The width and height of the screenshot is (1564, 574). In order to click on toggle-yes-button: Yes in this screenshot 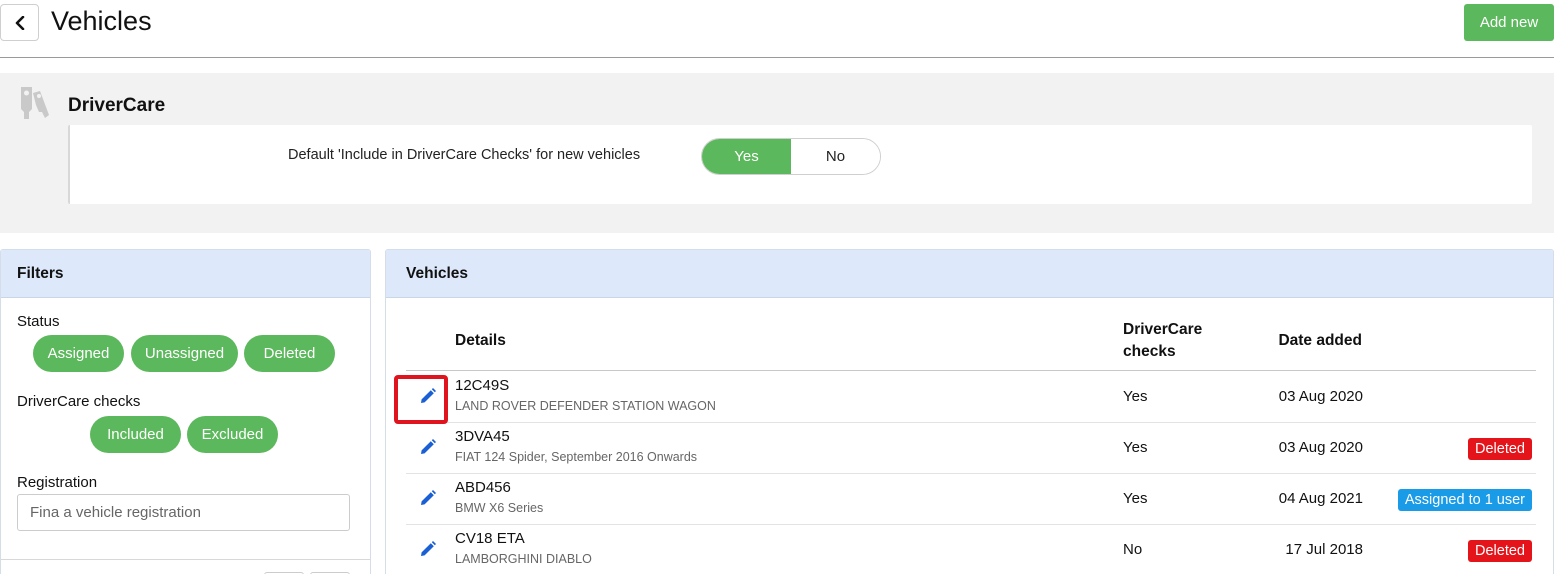, I will do `click(746, 156)`.